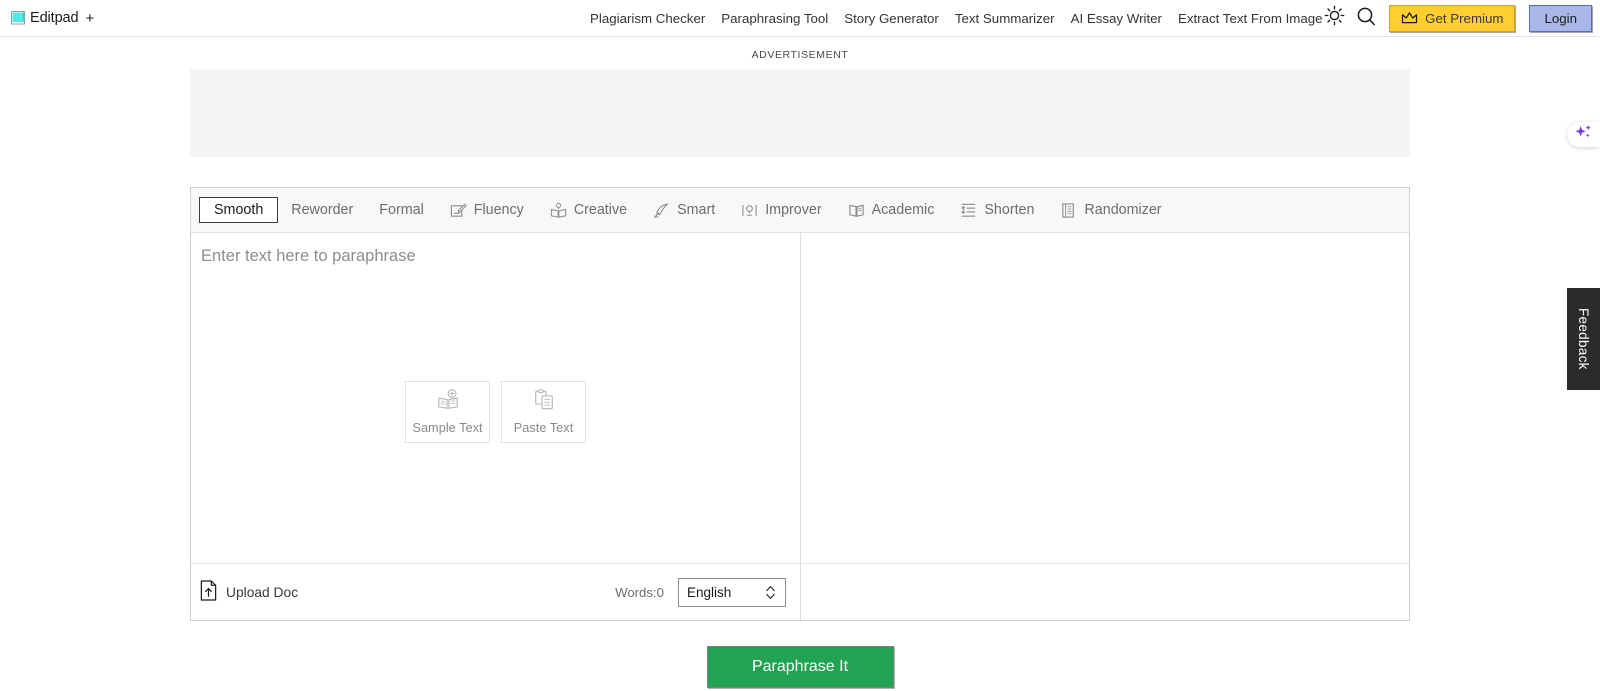  Describe the element at coordinates (1116, 18) in the screenshot. I see `nav-link-ai-essay-writer: AI Essay Writer` at that location.